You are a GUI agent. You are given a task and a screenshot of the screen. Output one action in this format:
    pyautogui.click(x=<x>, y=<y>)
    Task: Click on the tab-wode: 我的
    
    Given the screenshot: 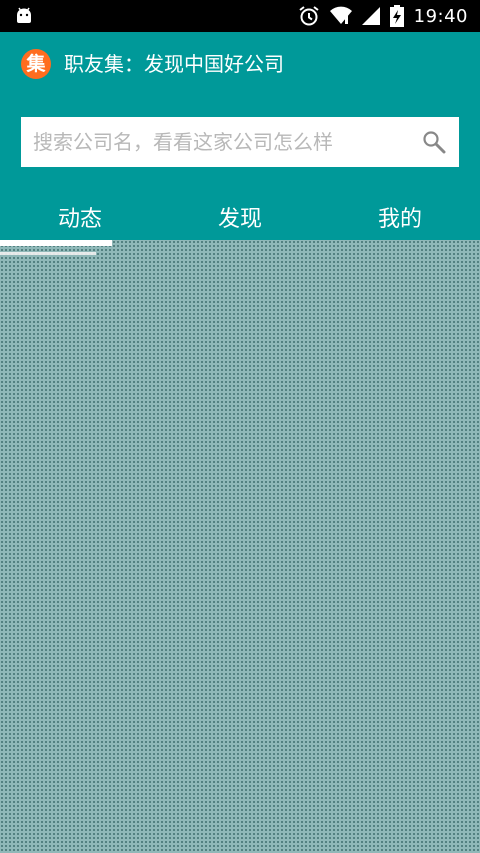 What is the action you would take?
    pyautogui.click(x=400, y=220)
    